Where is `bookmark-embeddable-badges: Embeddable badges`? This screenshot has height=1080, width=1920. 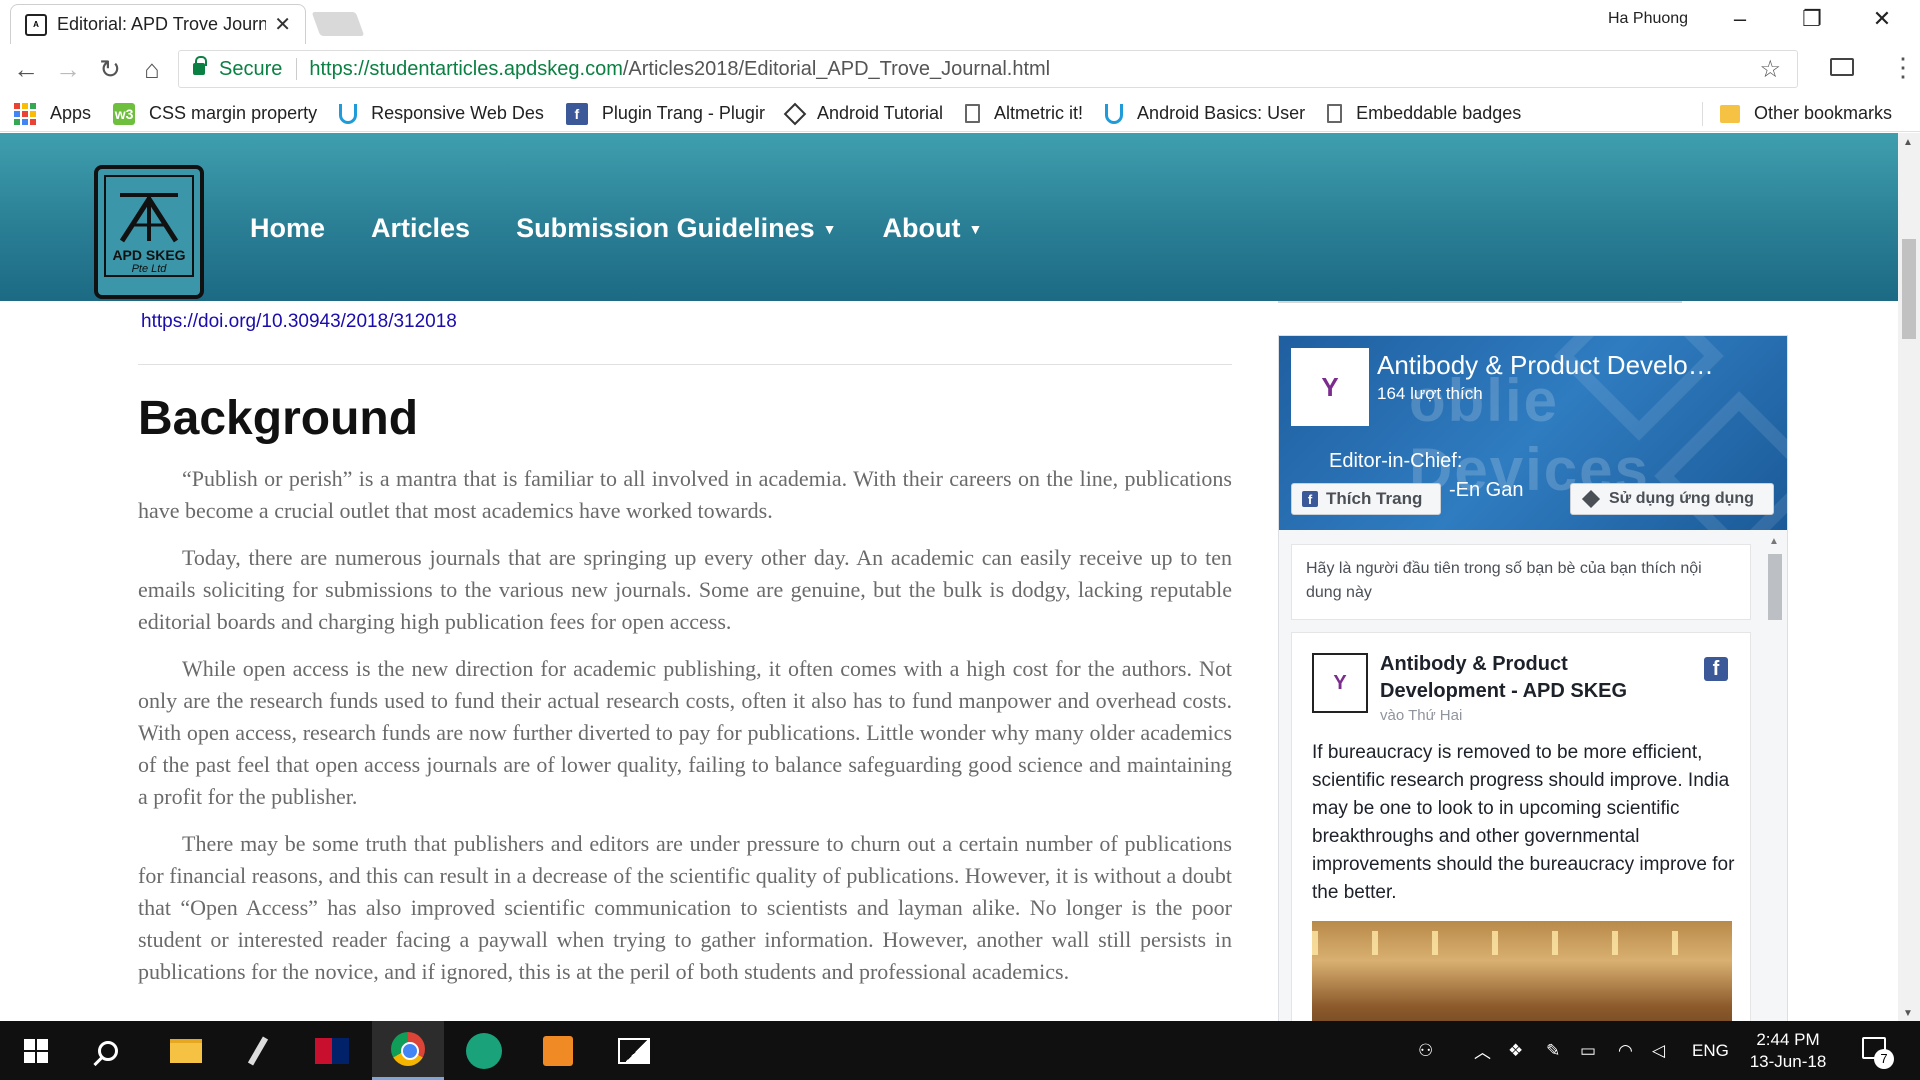 bookmark-embeddable-badges: Embeddable badges is located at coordinates (1424, 113).